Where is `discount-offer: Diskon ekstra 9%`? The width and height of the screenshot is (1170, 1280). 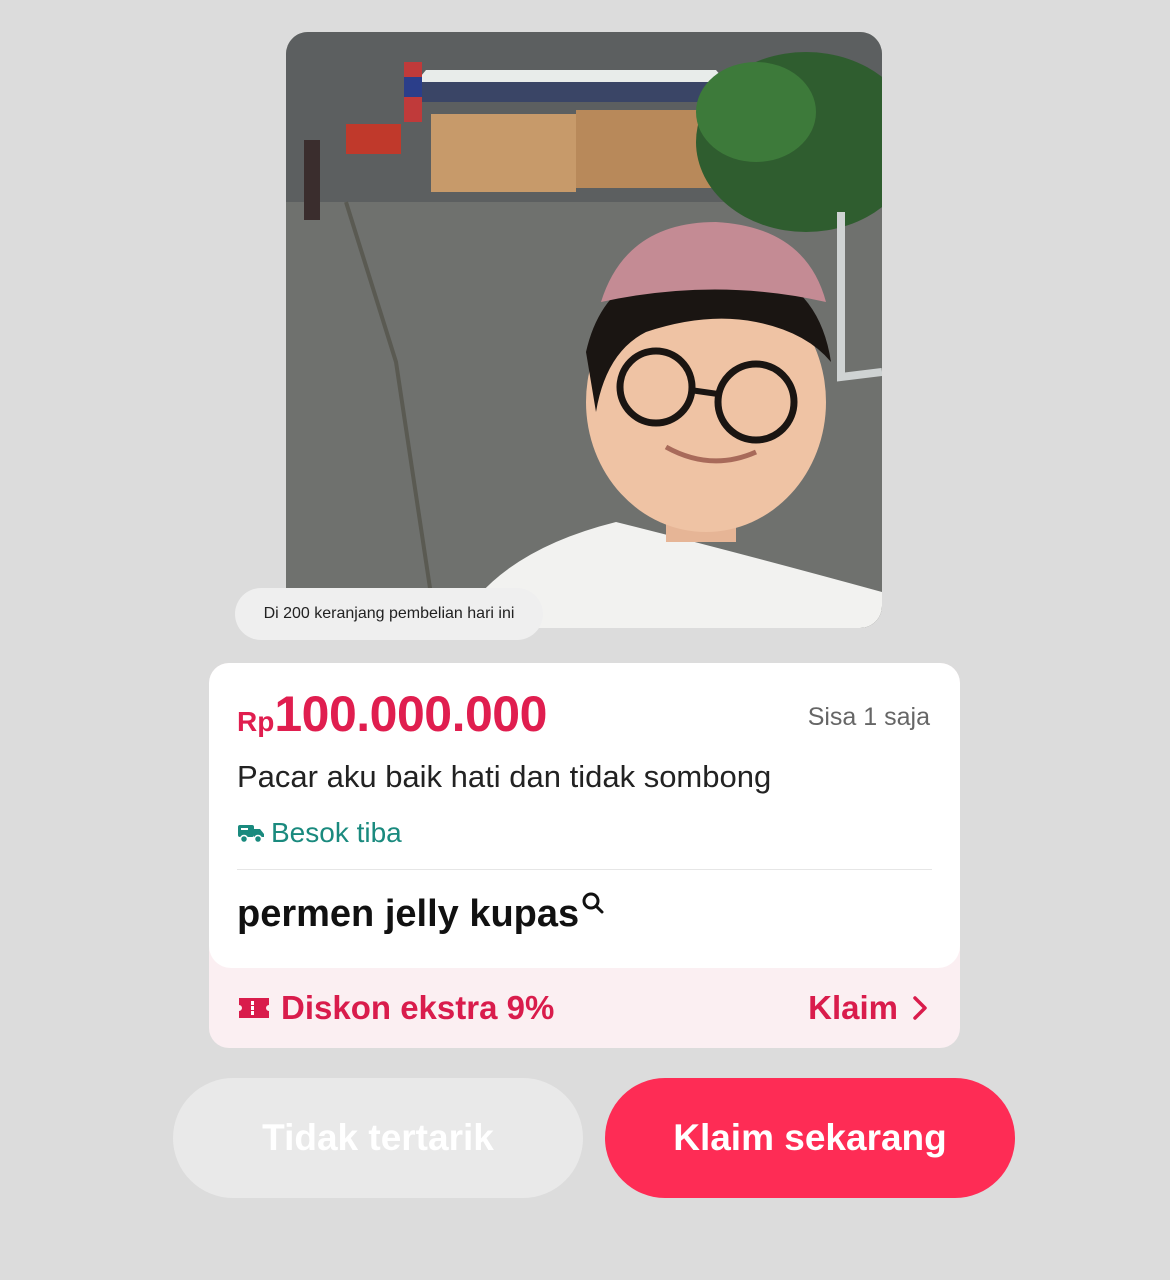 discount-offer: Diskon ekstra 9% is located at coordinates (395, 1008).